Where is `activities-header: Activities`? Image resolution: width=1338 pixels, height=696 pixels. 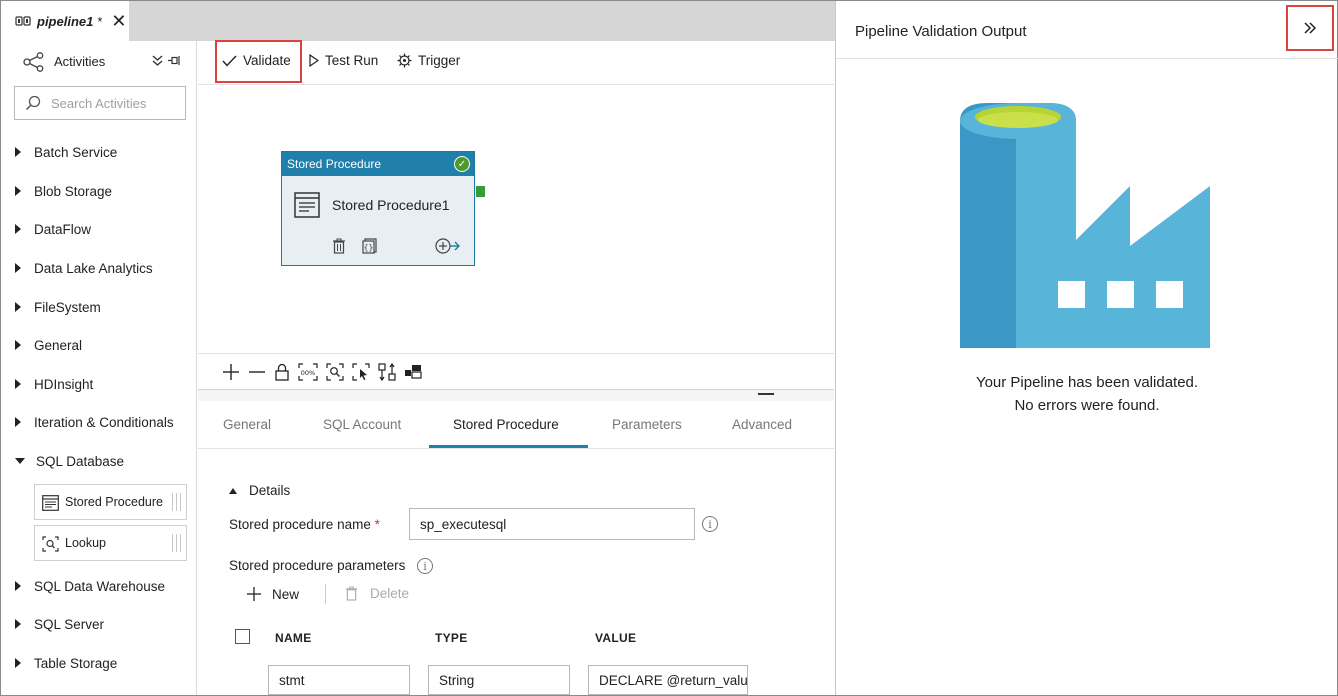 activities-header: Activities is located at coordinates (99, 62).